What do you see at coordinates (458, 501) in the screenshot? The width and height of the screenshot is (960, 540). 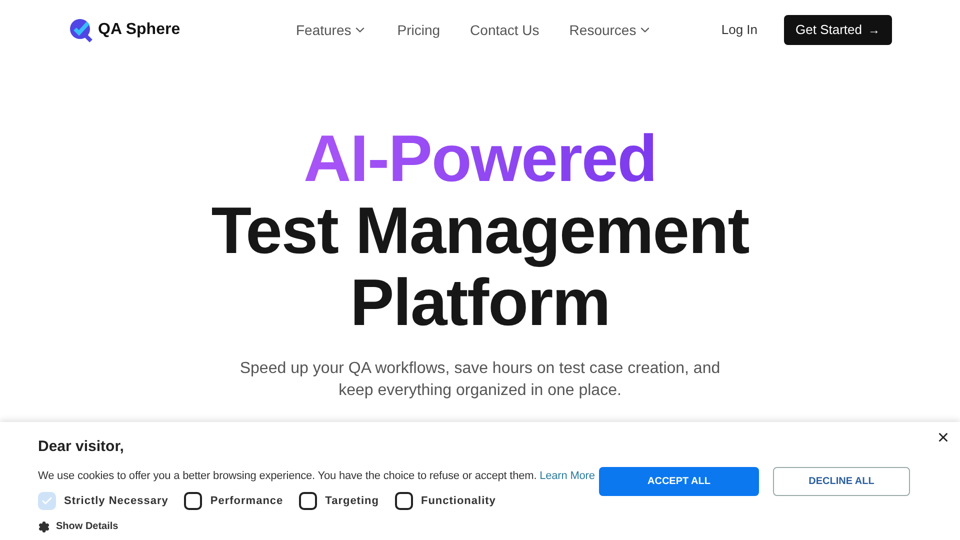 I see `checkbox-label: Functionality` at bounding box center [458, 501].